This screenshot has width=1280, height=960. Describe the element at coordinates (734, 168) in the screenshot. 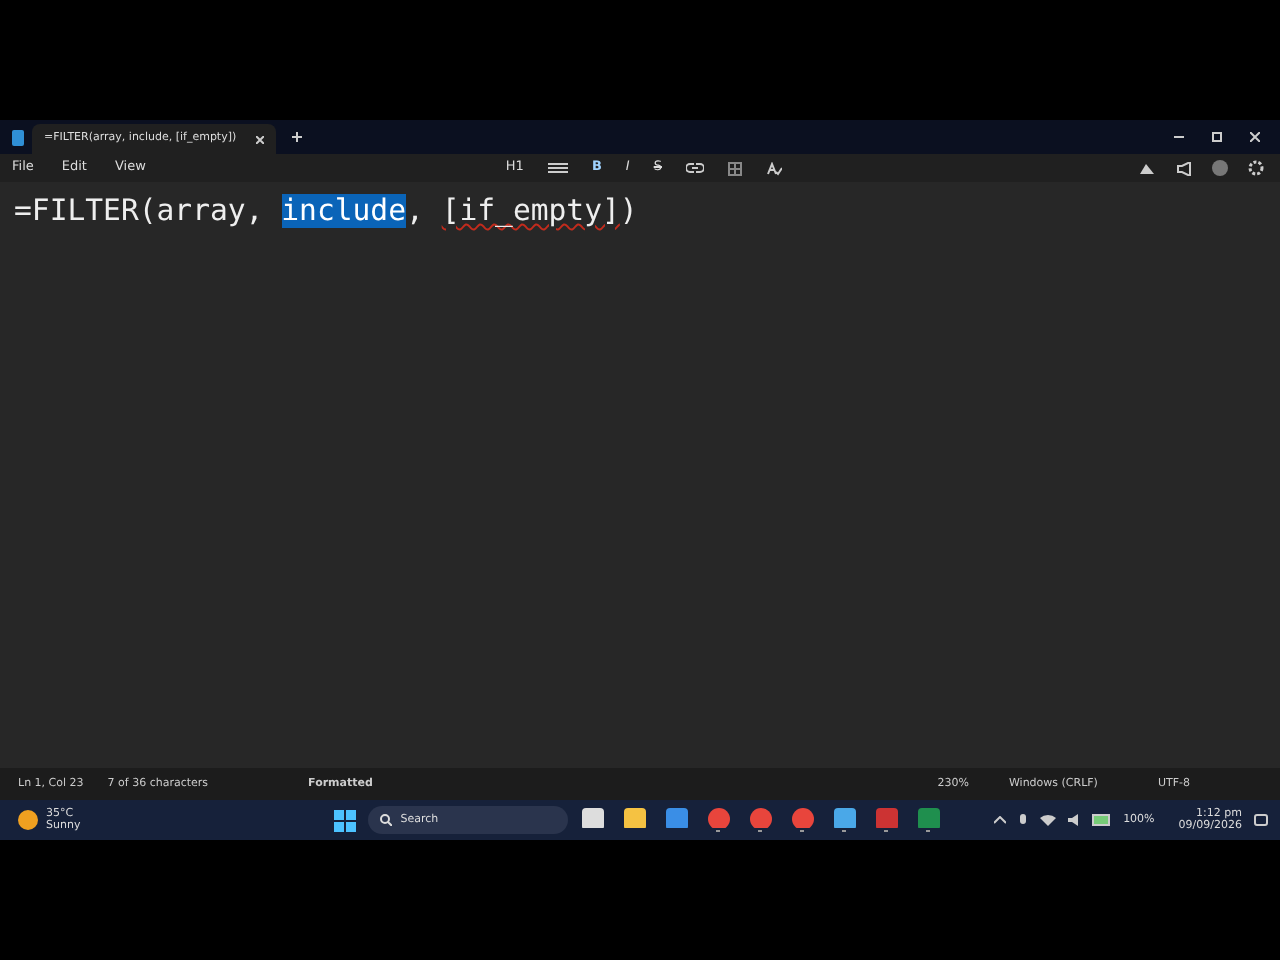

I see `table-icon` at that location.